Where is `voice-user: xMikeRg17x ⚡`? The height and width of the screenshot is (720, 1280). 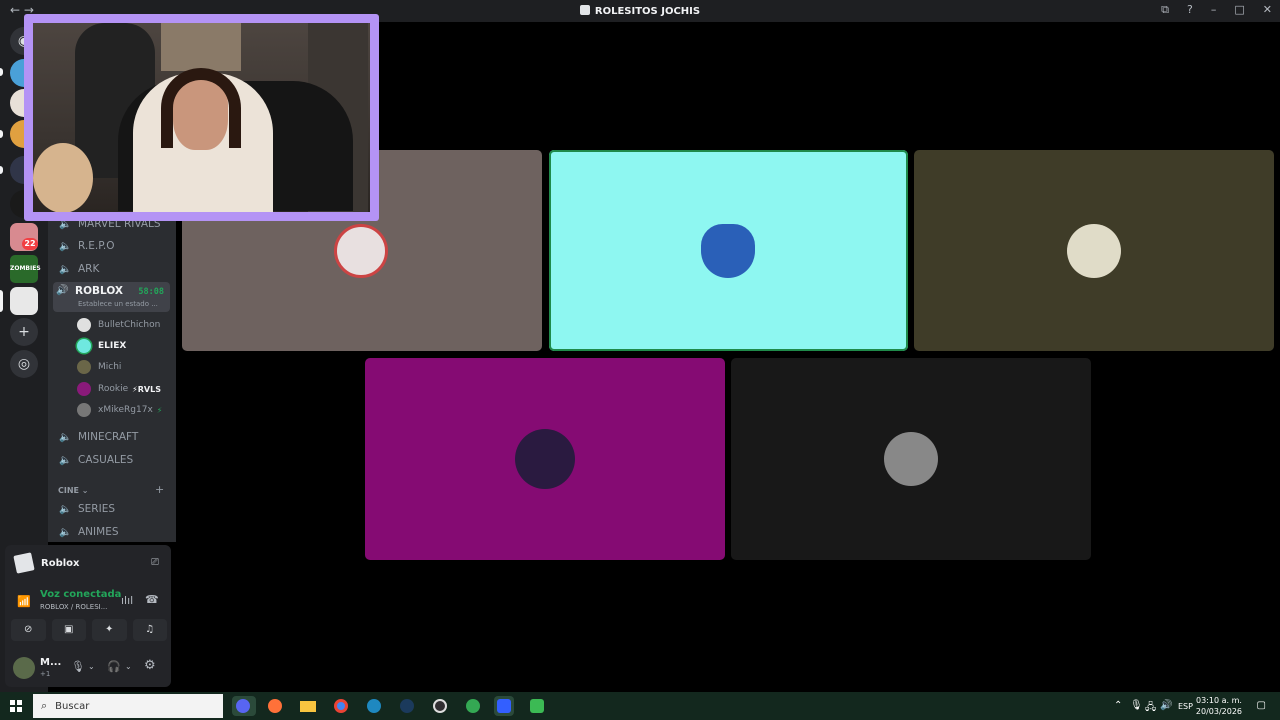
voice-user: xMikeRg17x ⚡ is located at coordinates (119, 410).